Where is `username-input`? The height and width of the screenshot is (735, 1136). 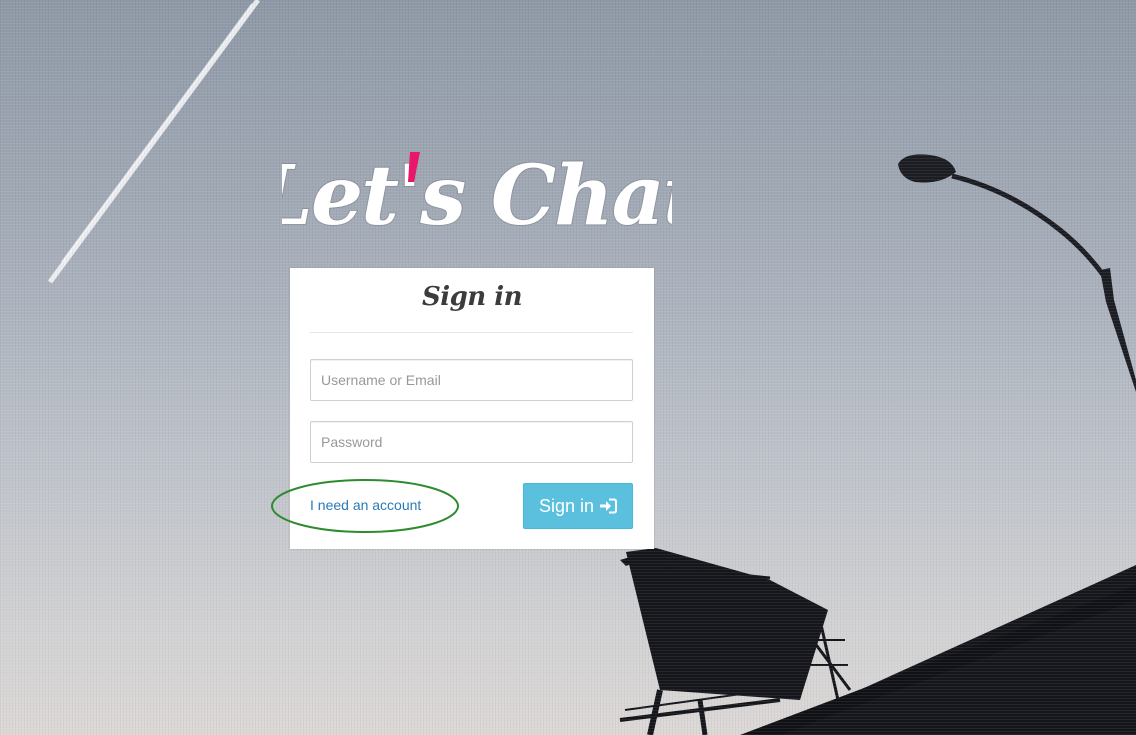 username-input is located at coordinates (471, 380).